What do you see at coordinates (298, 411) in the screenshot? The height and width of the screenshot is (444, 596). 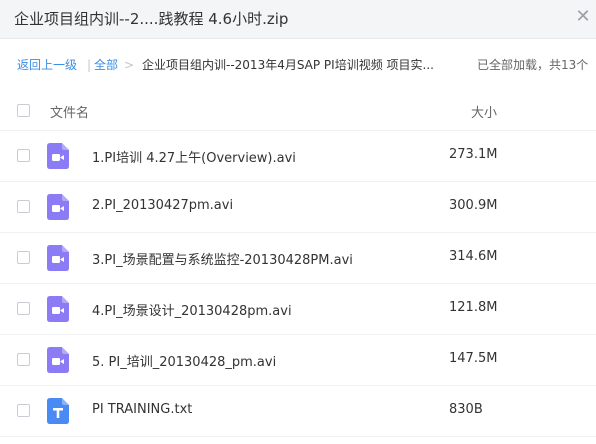 I see `file-row: PI TRAINING.txt 830B` at bounding box center [298, 411].